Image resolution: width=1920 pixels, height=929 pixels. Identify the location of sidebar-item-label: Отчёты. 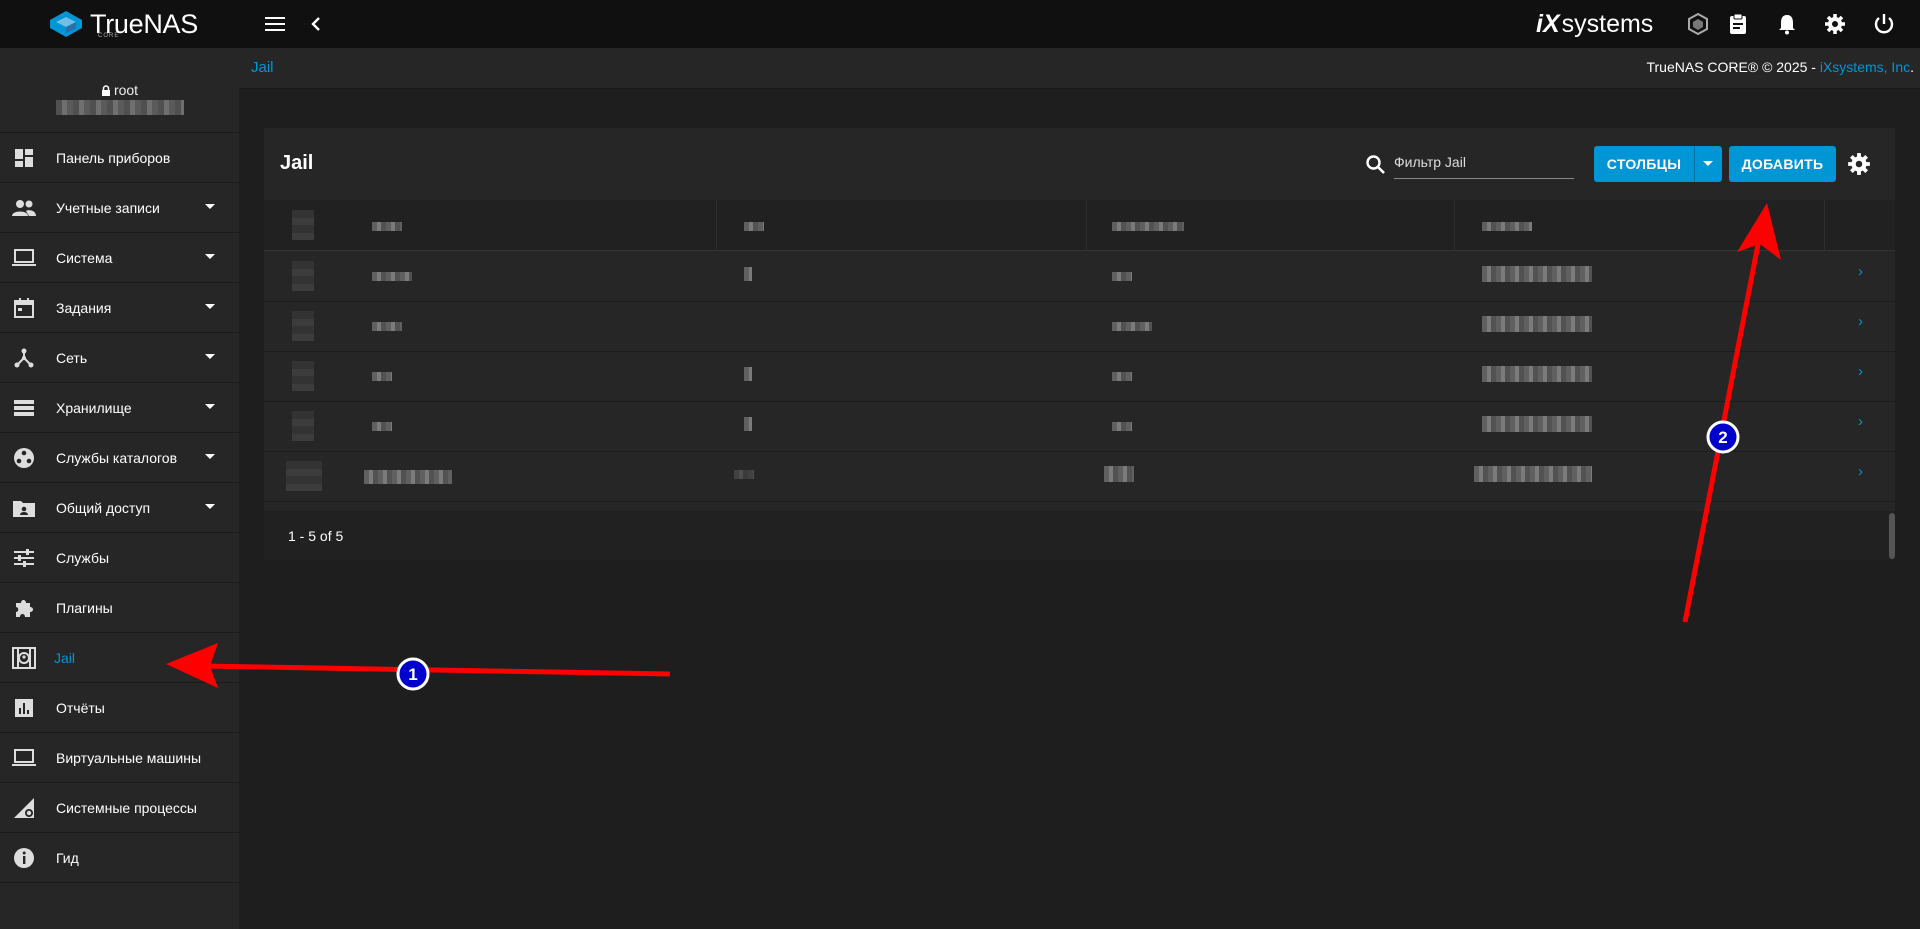
(80, 707).